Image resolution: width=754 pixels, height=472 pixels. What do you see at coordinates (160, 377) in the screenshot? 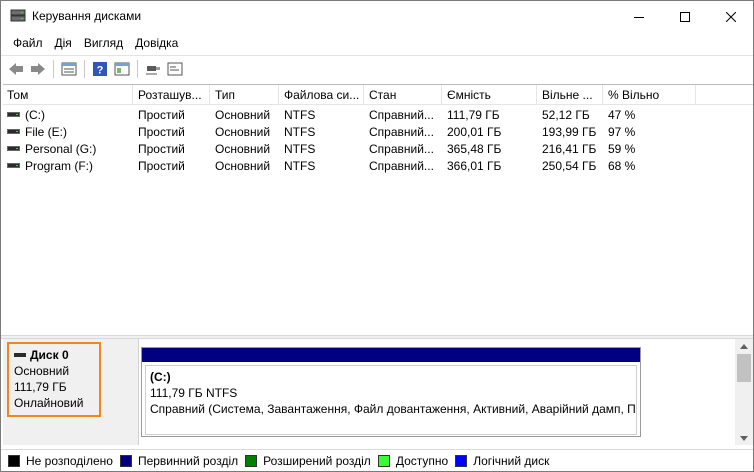
I see `partition-name: (C:)` at bounding box center [160, 377].